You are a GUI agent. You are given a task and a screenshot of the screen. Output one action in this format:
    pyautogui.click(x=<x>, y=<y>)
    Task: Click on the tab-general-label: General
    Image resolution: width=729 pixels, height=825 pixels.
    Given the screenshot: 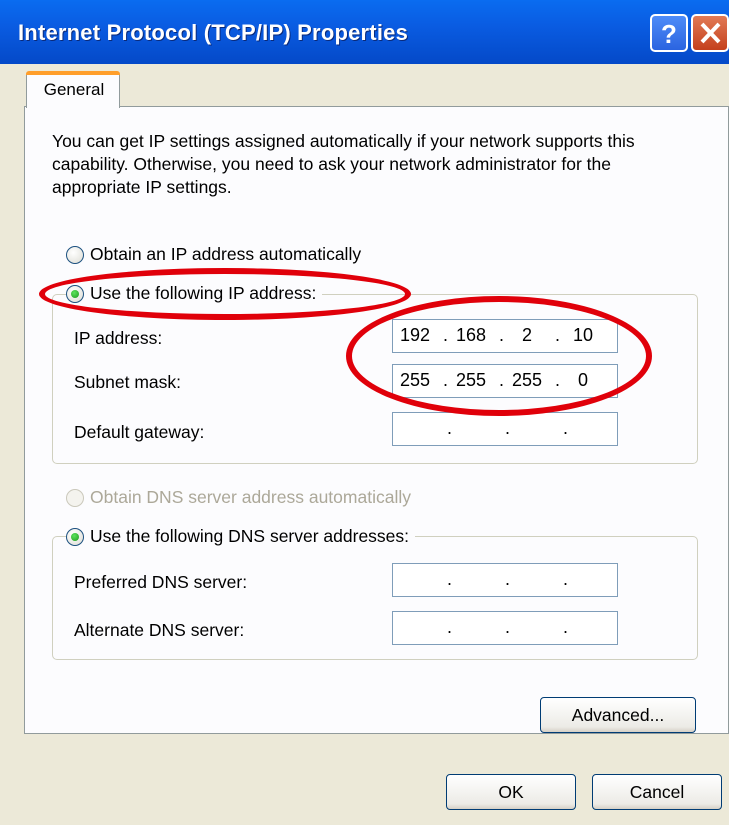 What is the action you would take?
    pyautogui.click(x=74, y=89)
    